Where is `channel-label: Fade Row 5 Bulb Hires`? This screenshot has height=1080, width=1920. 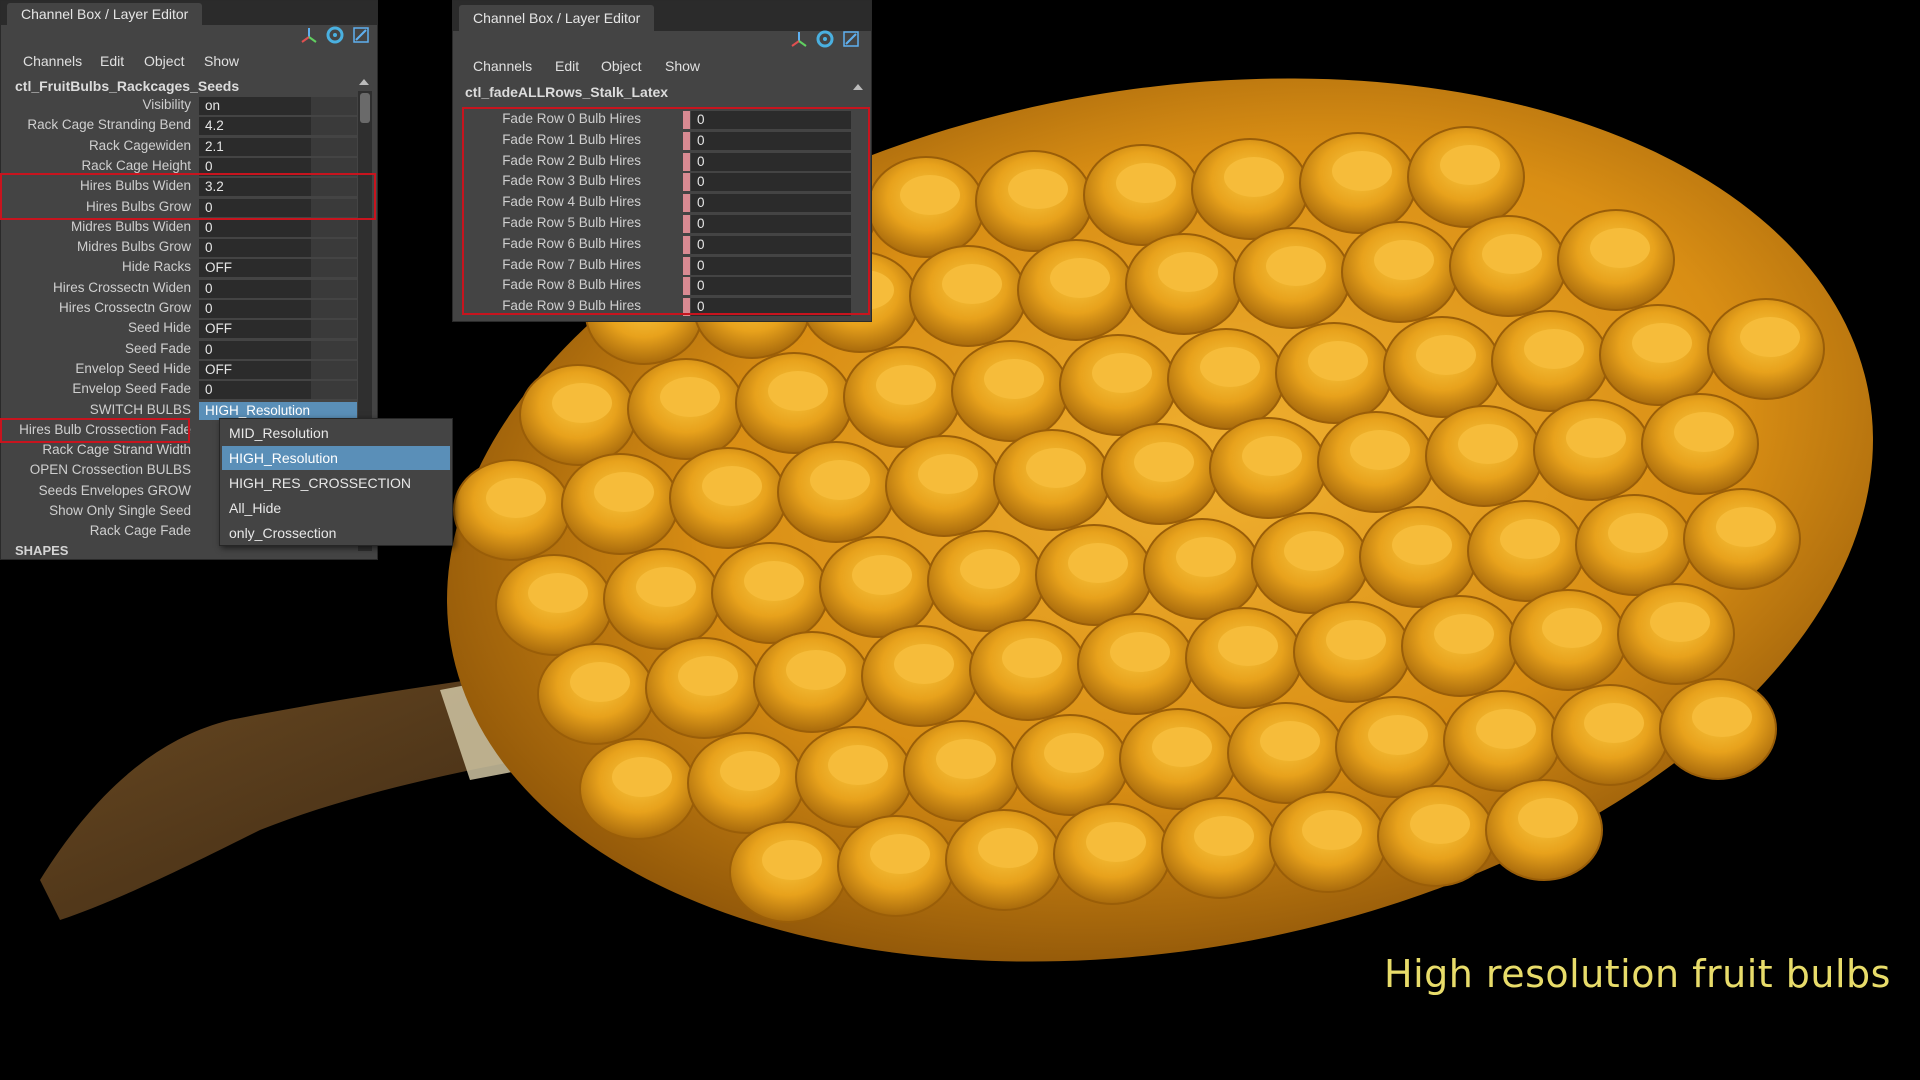
channel-label: Fade Row 5 Bulb Hires is located at coordinates (571, 222).